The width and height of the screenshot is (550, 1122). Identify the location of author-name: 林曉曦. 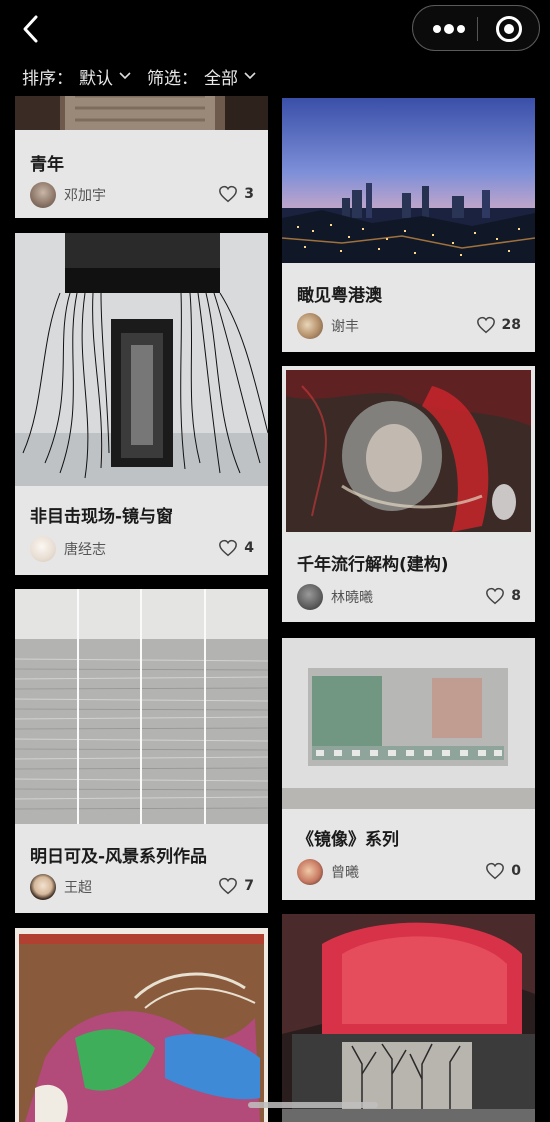
(352, 598).